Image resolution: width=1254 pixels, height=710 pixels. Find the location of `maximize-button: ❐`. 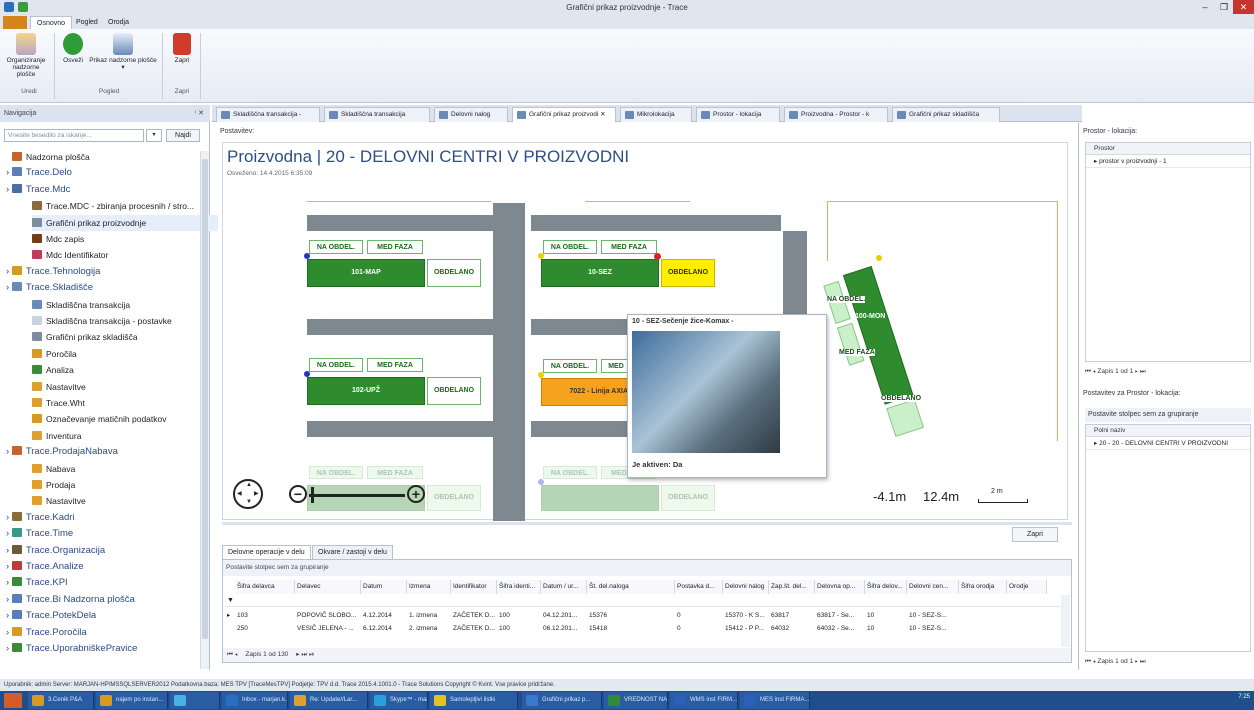

maximize-button: ❐ is located at coordinates (1224, 7).